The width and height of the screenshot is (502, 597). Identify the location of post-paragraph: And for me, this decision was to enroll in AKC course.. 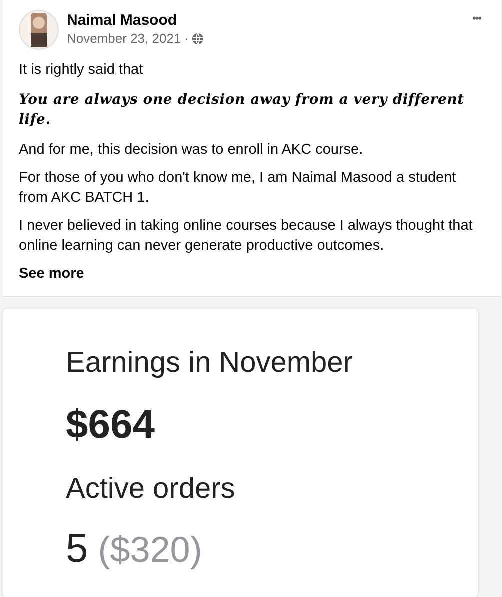
(191, 150).